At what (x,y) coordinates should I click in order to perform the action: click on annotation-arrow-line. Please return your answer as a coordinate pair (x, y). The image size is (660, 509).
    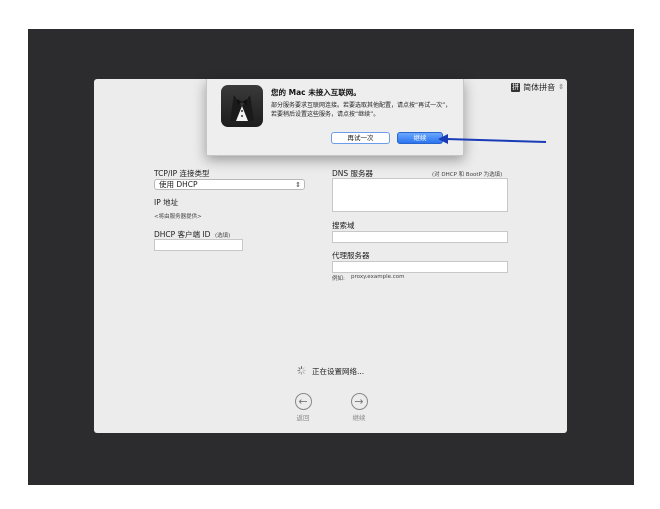
    Looking at the image, I should click on (496, 140).